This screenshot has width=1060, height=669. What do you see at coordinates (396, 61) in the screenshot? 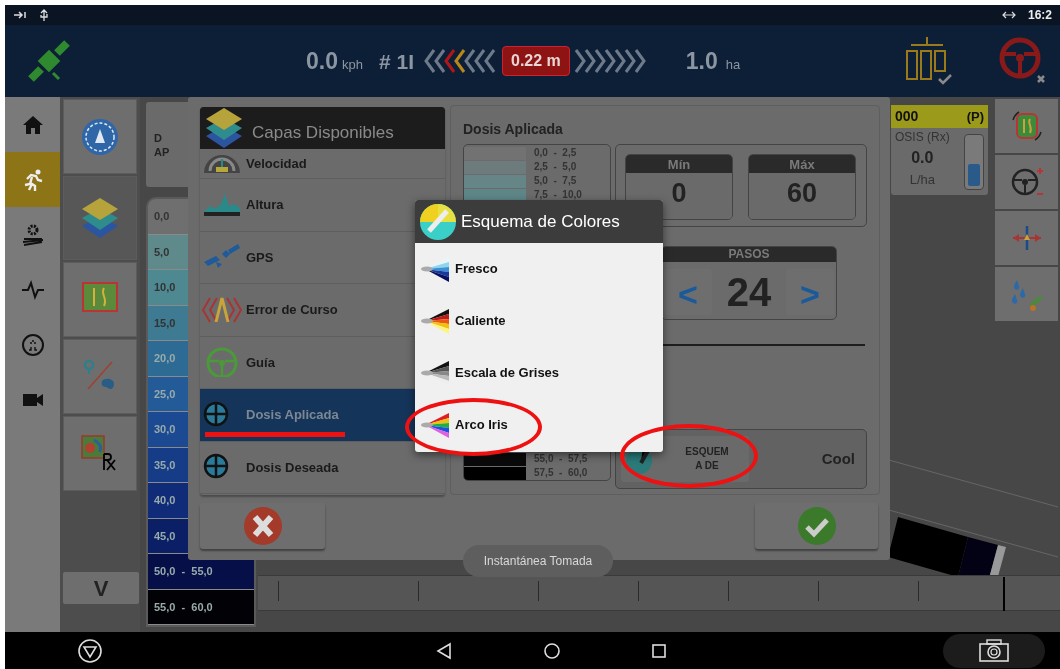
I see `swath-number: # 1I` at bounding box center [396, 61].